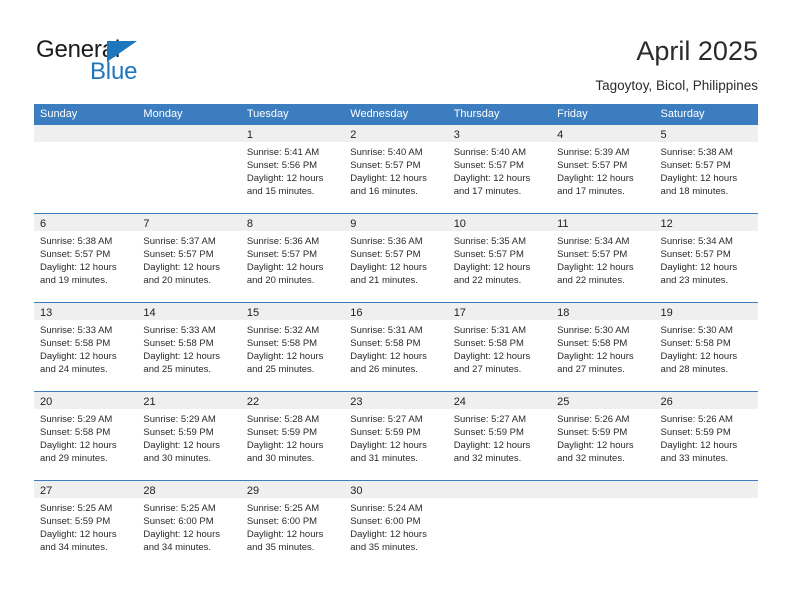 This screenshot has height=612, width=792. I want to click on day-number: 10, so click(459, 224).